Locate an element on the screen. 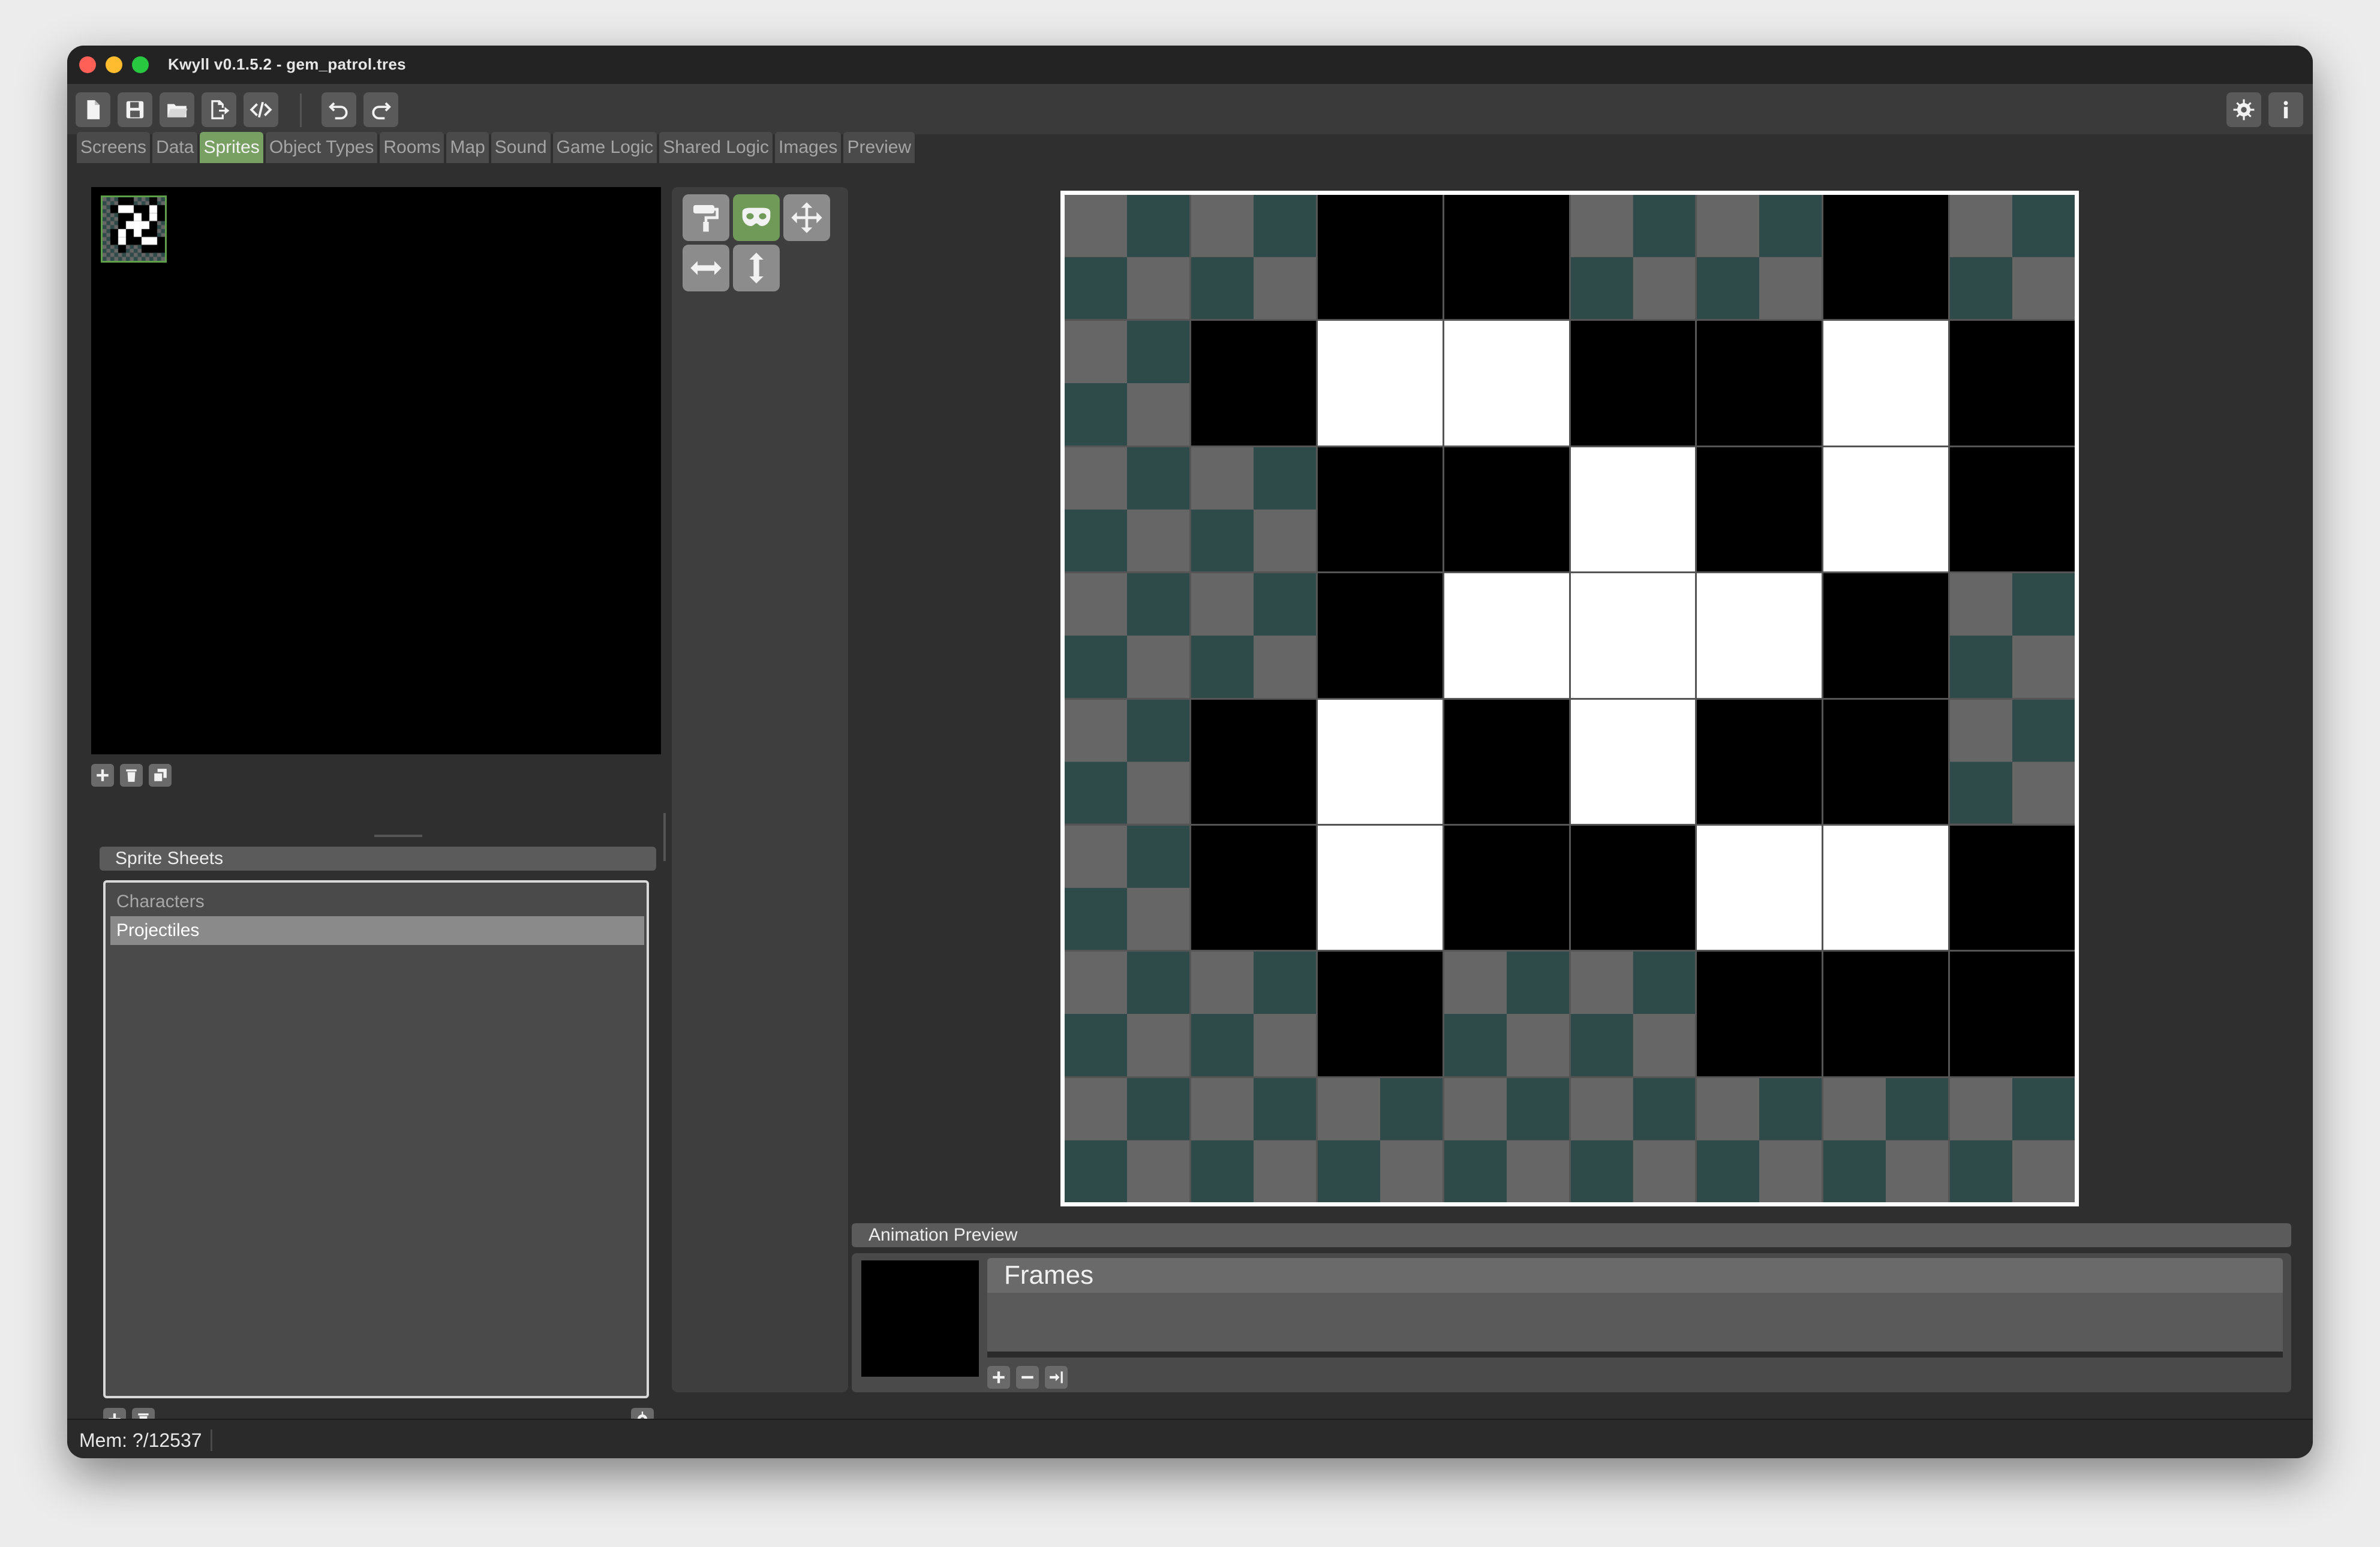 Image resolution: width=2380 pixels, height=1547 pixels. remove-frame-button is located at coordinates (1027, 1378).